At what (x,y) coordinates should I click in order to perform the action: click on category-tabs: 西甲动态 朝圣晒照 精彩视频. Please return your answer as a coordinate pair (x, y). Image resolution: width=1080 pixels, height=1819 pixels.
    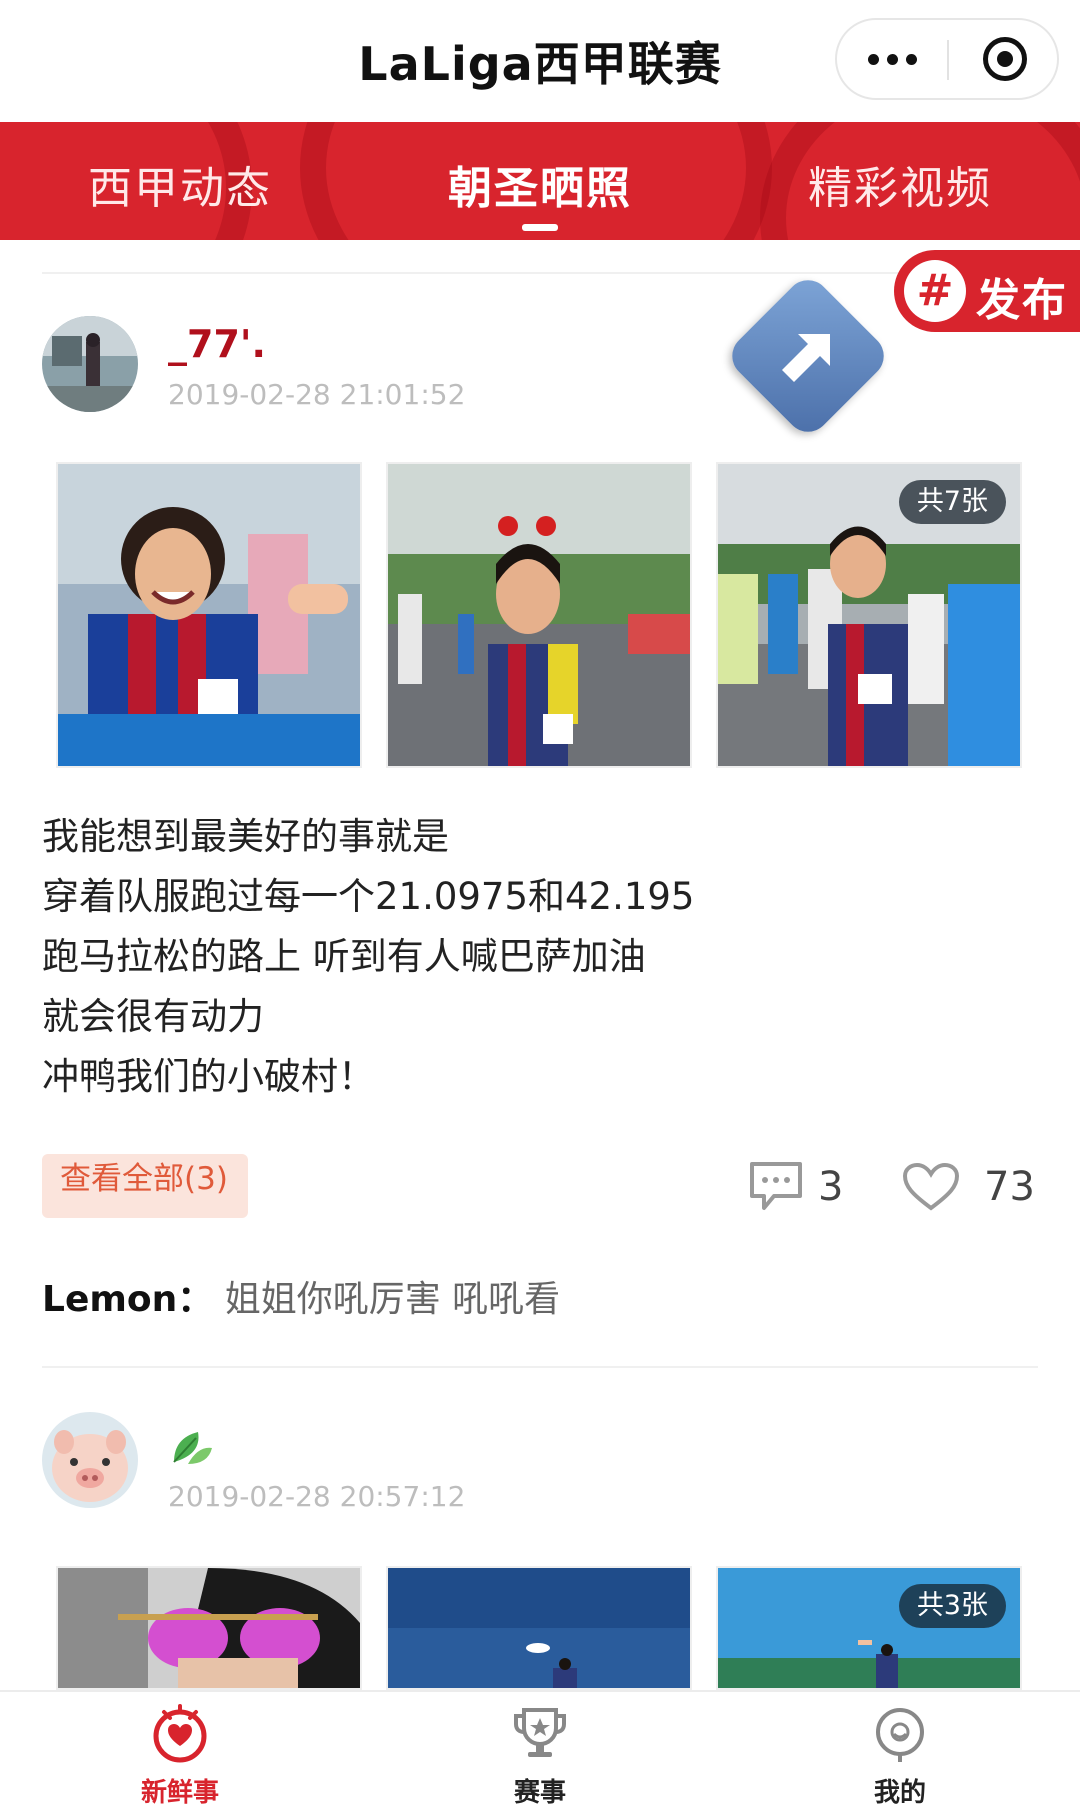
    Looking at the image, I should click on (540, 181).